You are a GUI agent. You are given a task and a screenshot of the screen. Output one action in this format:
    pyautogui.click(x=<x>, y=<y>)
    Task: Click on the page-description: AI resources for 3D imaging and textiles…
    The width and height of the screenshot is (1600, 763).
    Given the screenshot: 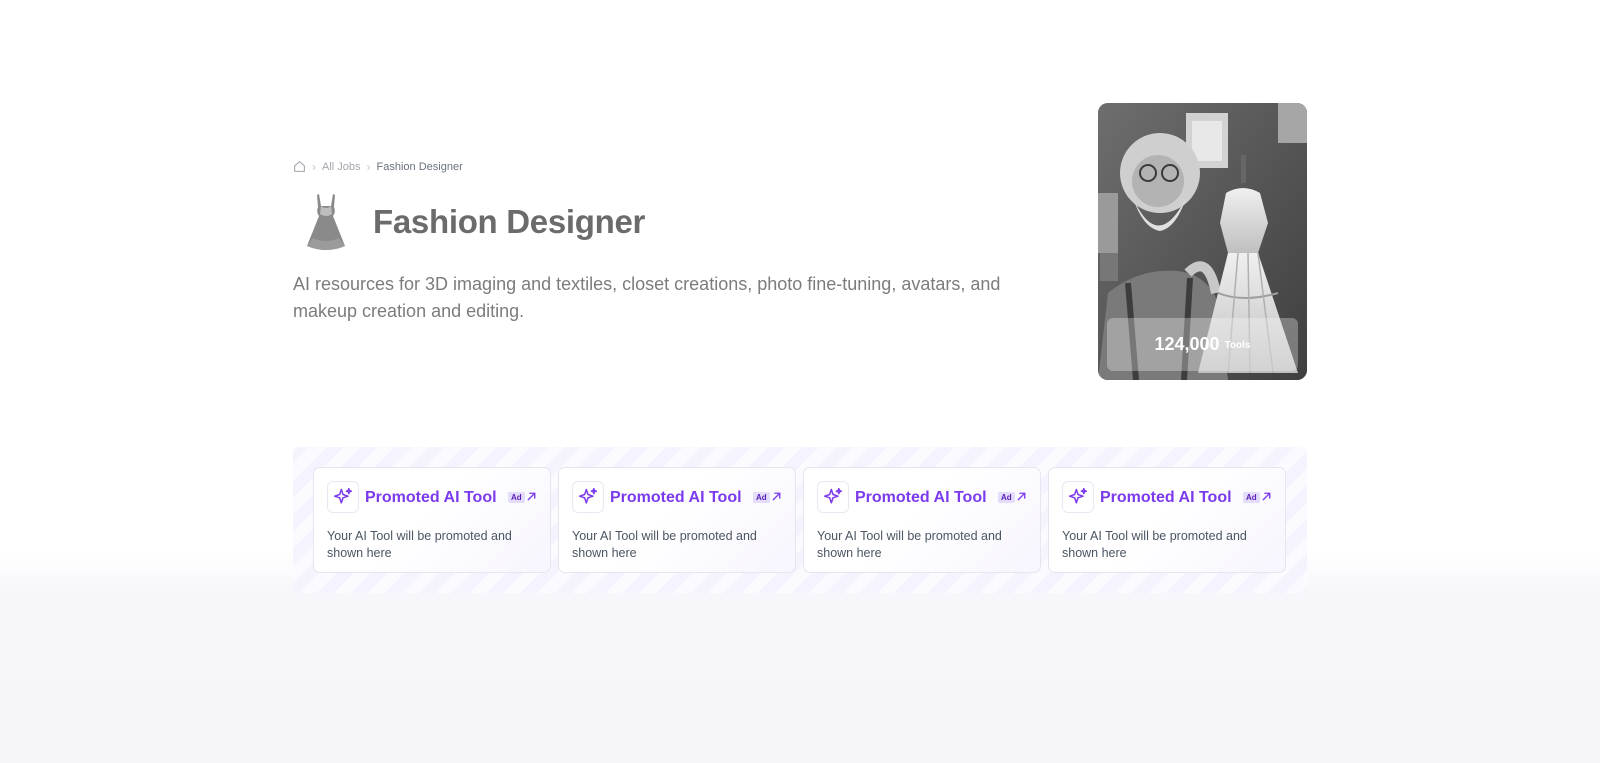 What is the action you would take?
    pyautogui.click(x=647, y=297)
    